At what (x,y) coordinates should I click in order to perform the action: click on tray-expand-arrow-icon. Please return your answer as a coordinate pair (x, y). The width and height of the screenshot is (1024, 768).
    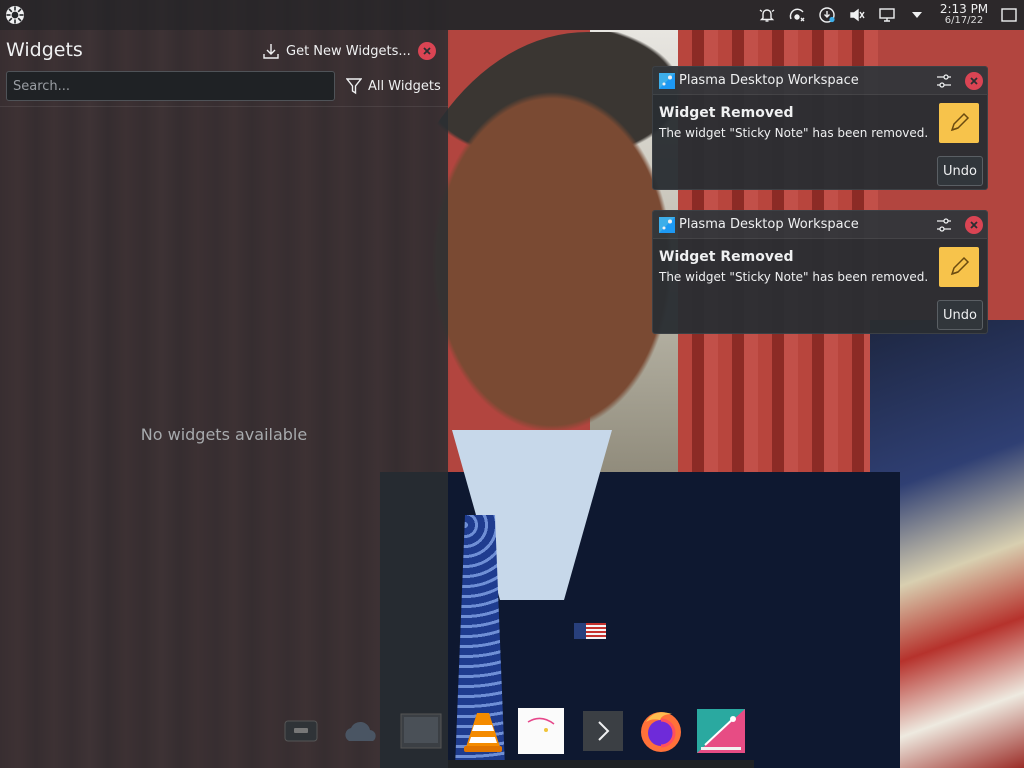
    Looking at the image, I should click on (917, 15).